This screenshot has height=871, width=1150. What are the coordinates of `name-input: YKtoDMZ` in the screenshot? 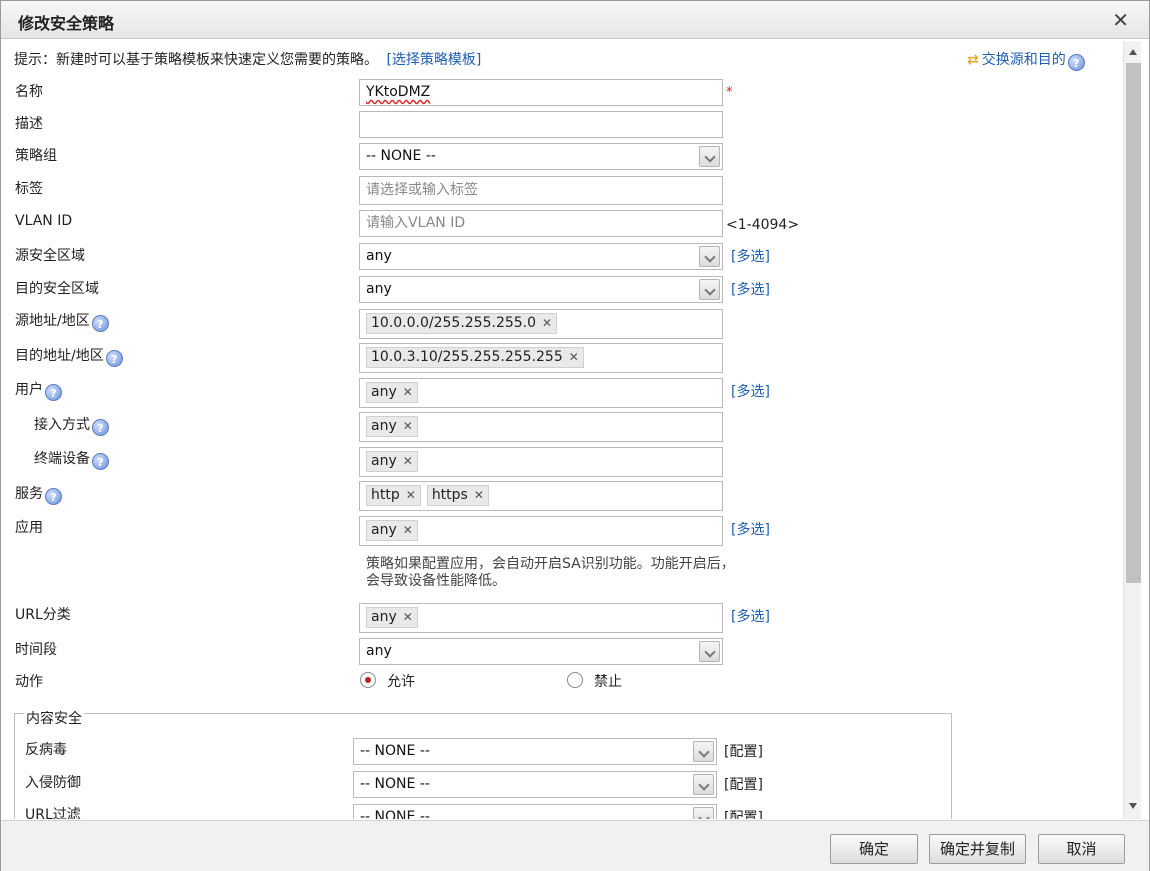 It's located at (541, 92).